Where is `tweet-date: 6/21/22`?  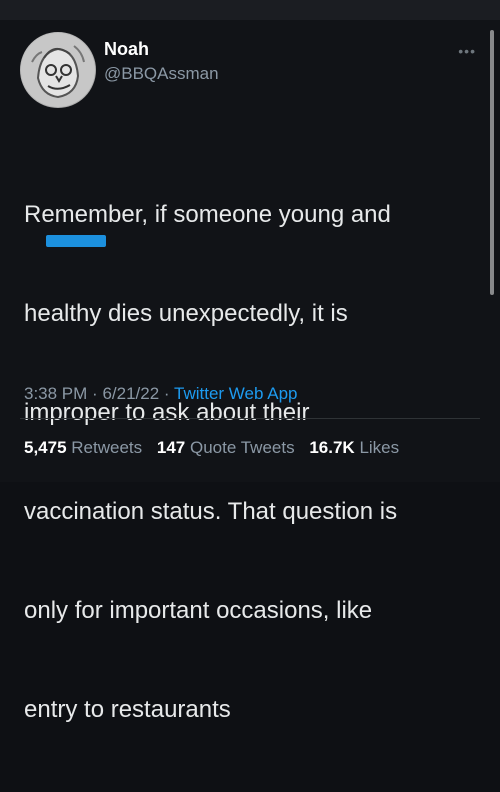
tweet-date: 6/21/22 is located at coordinates (130, 393).